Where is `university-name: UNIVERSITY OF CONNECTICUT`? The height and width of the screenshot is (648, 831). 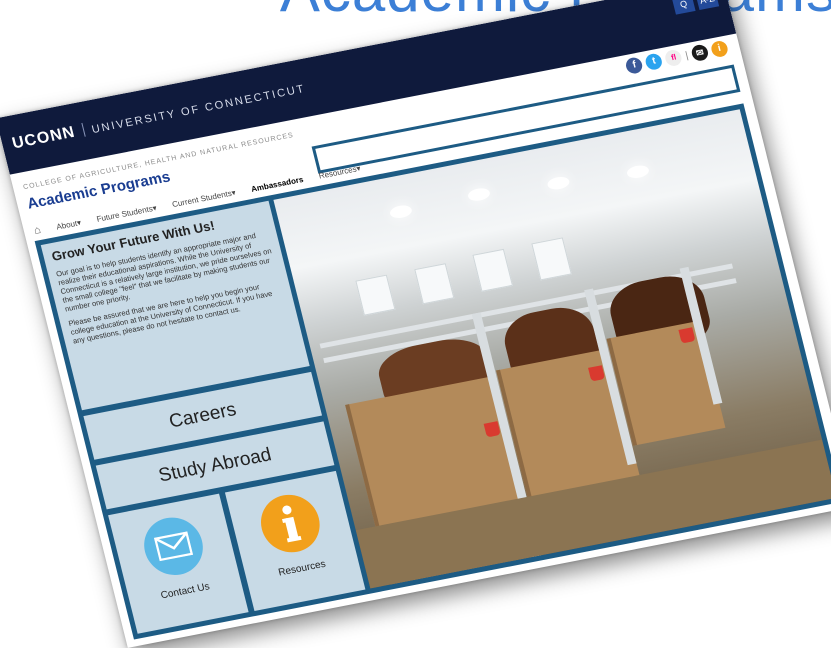 university-name: UNIVERSITY OF CONNECTICUT is located at coordinates (198, 109).